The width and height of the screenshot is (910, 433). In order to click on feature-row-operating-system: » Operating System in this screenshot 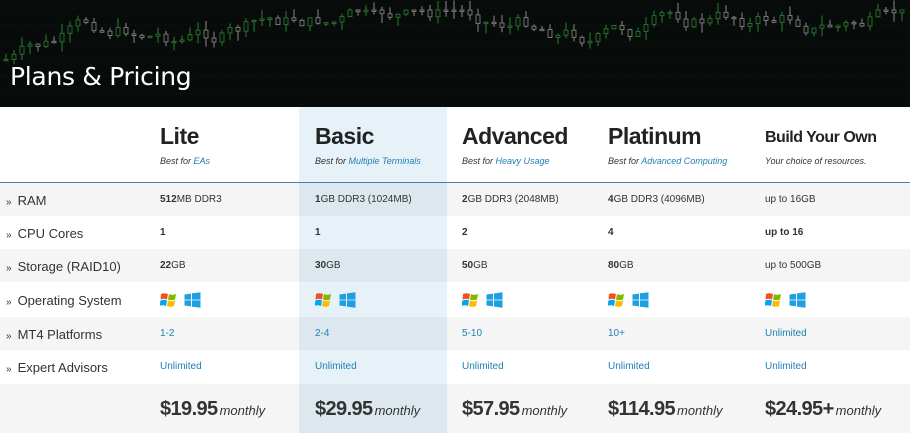, I will do `click(455, 299)`.